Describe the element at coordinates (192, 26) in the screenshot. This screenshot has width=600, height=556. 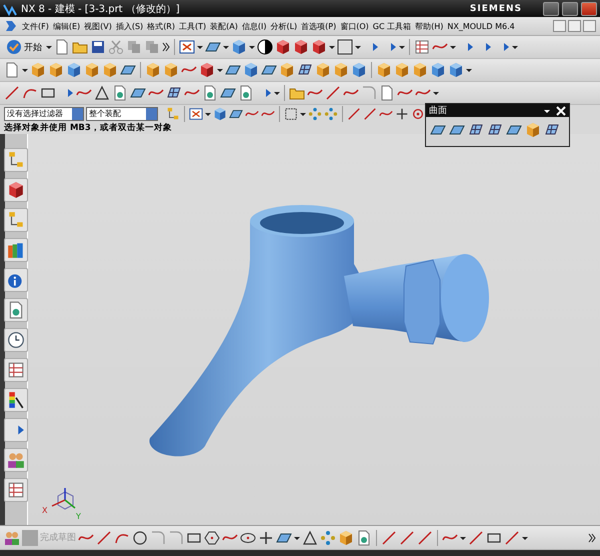
I see `menu-item: 工具(T)` at that location.